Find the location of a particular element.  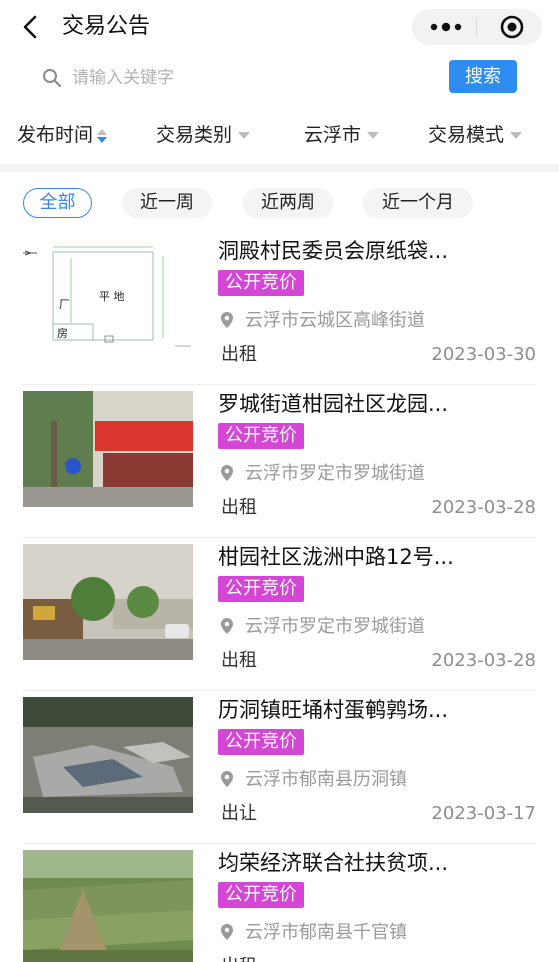

filter-label: 发布时间 is located at coordinates (55, 135).